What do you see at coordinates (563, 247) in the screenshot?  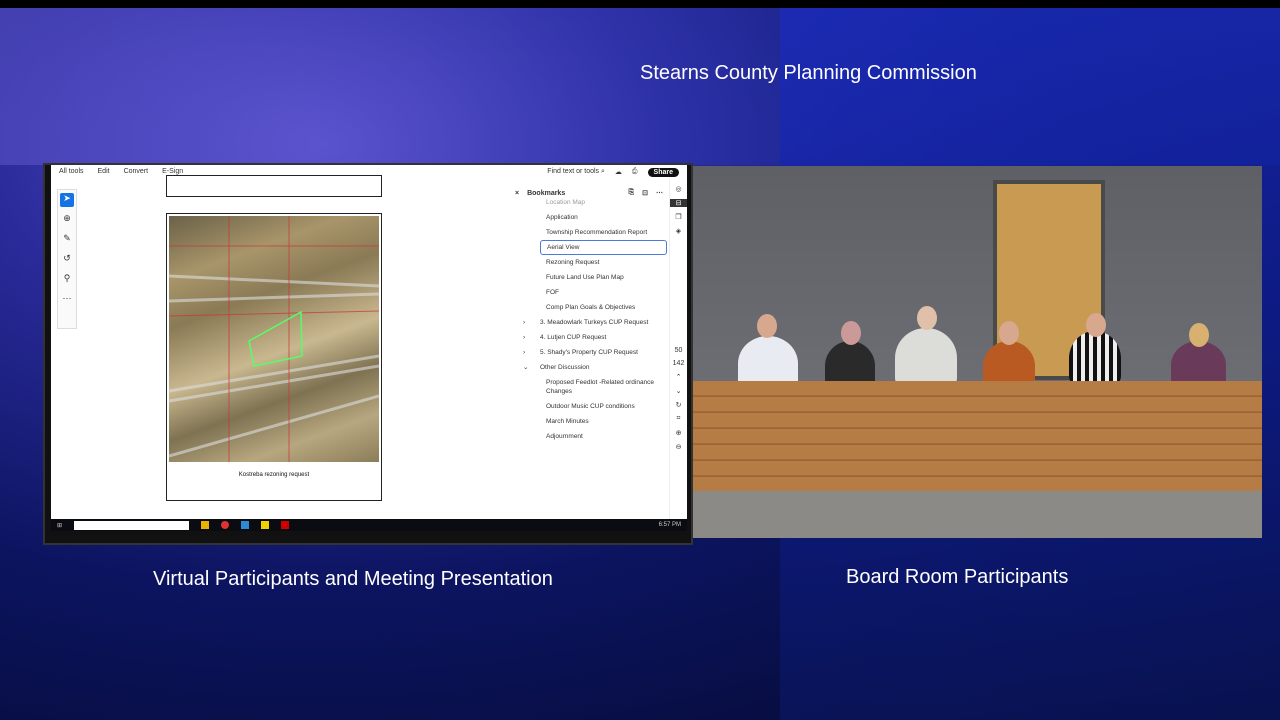 I see `bookmark-label: Aerial View` at bounding box center [563, 247].